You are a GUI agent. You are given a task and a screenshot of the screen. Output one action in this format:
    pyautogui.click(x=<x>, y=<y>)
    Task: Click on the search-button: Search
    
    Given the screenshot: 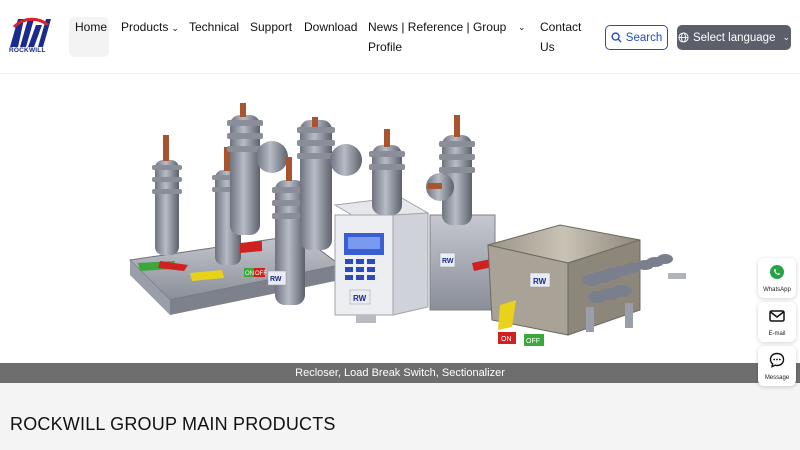 What is the action you would take?
    pyautogui.click(x=636, y=37)
    